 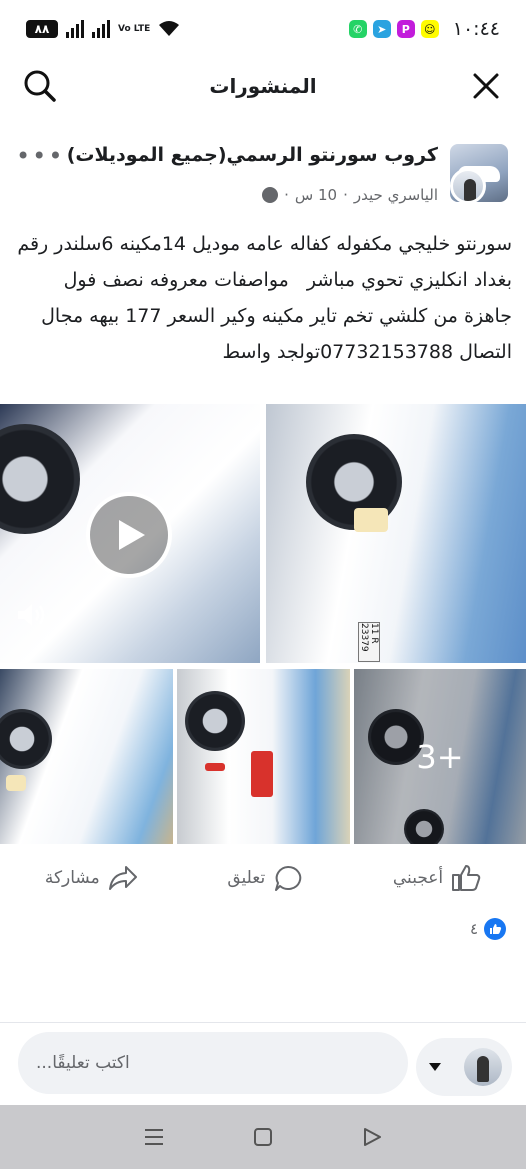 I want to click on author-name: الياسري حيدر, so click(x=396, y=195).